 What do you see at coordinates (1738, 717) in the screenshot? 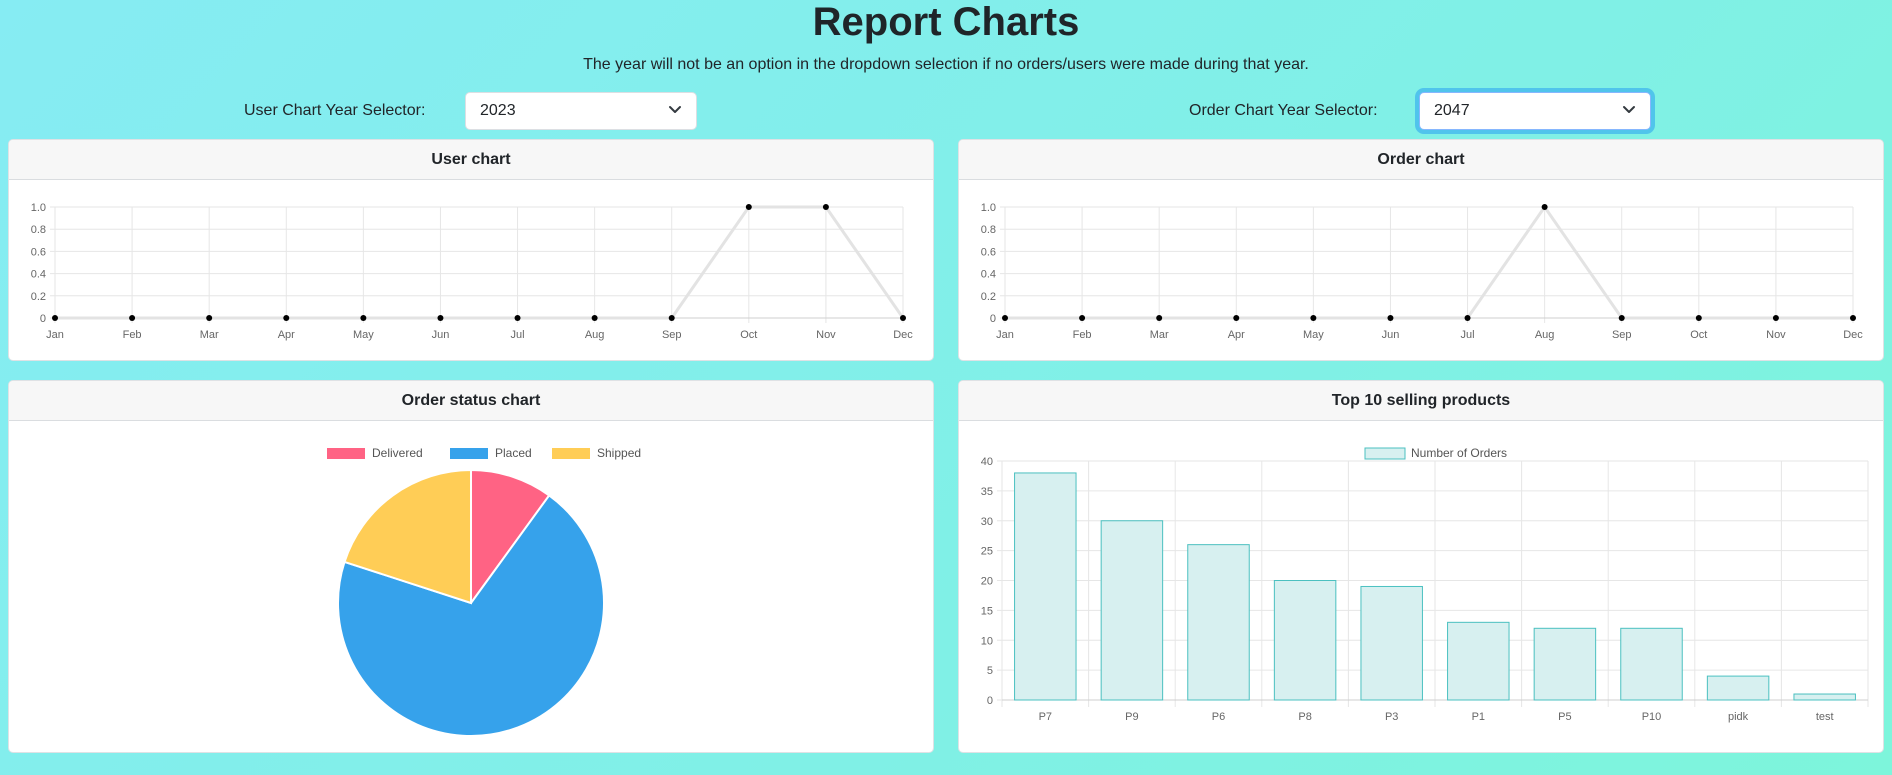
I see `x-tick-label: pidk` at bounding box center [1738, 717].